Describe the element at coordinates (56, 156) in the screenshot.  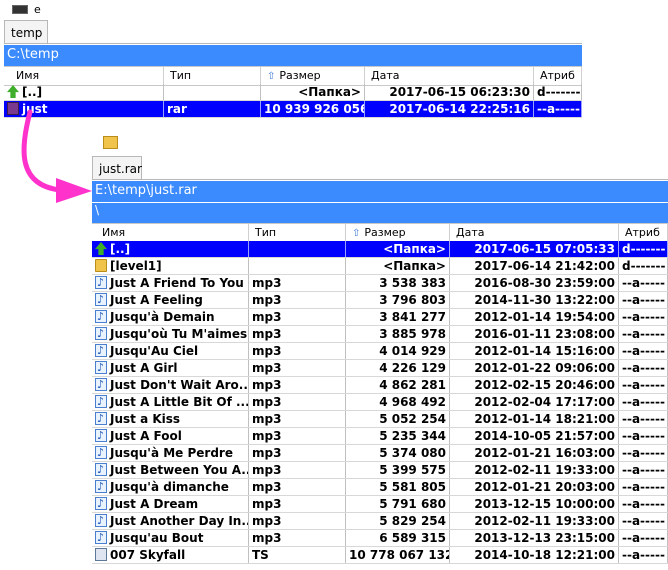
I see `annotation-arrow` at that location.